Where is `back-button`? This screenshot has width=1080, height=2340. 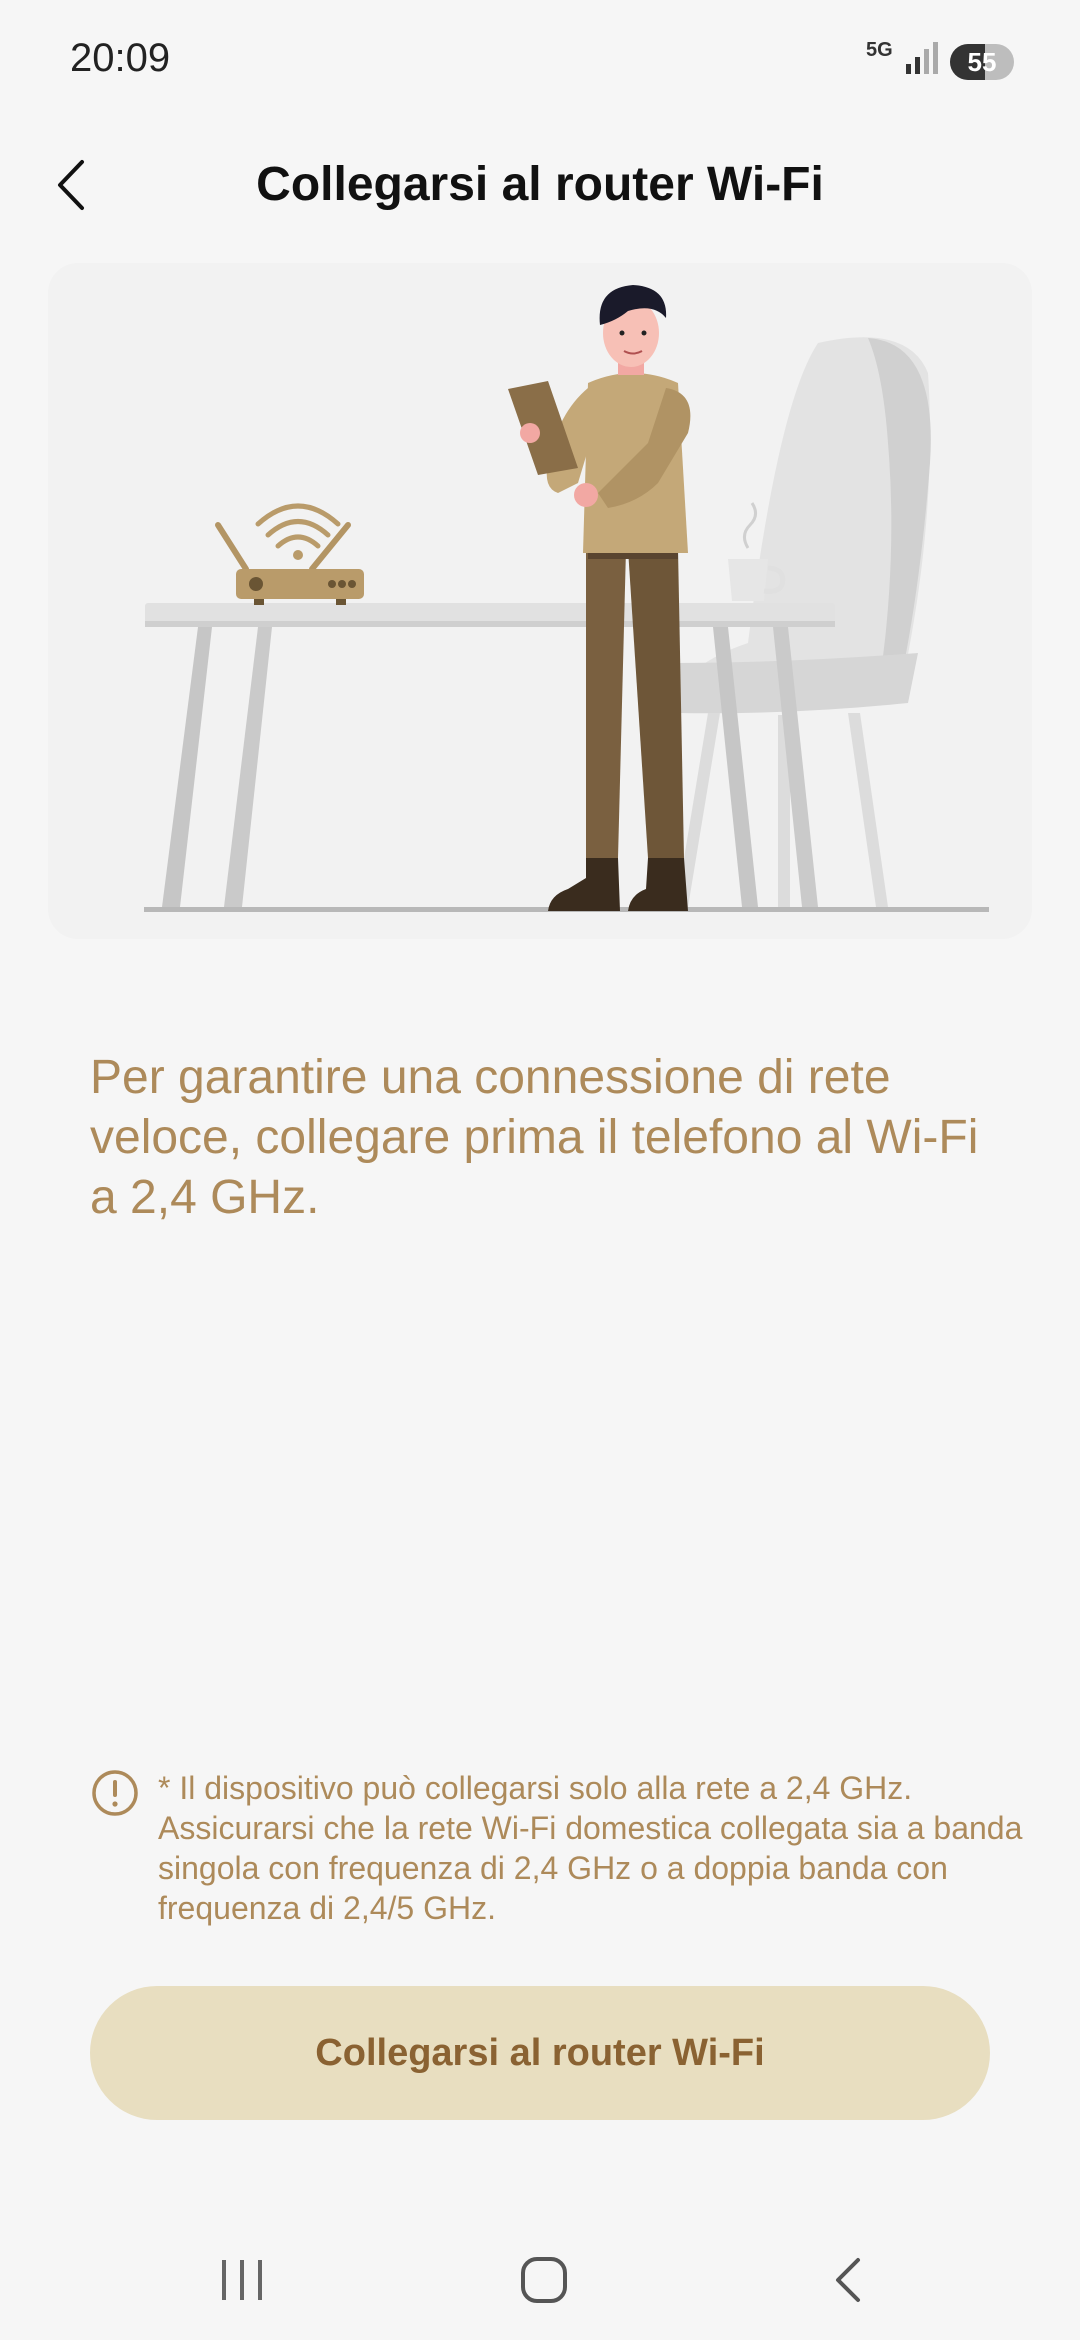 back-button is located at coordinates (75, 185).